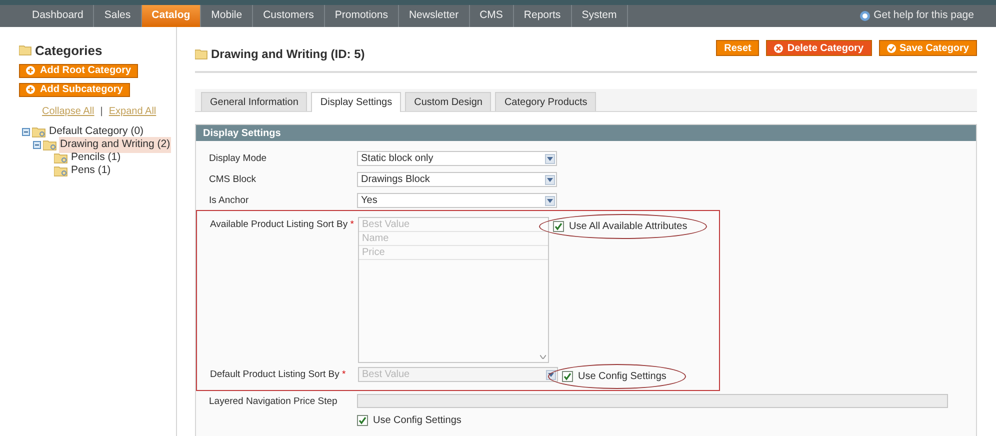  I want to click on help-link: Get help for this page, so click(924, 16).